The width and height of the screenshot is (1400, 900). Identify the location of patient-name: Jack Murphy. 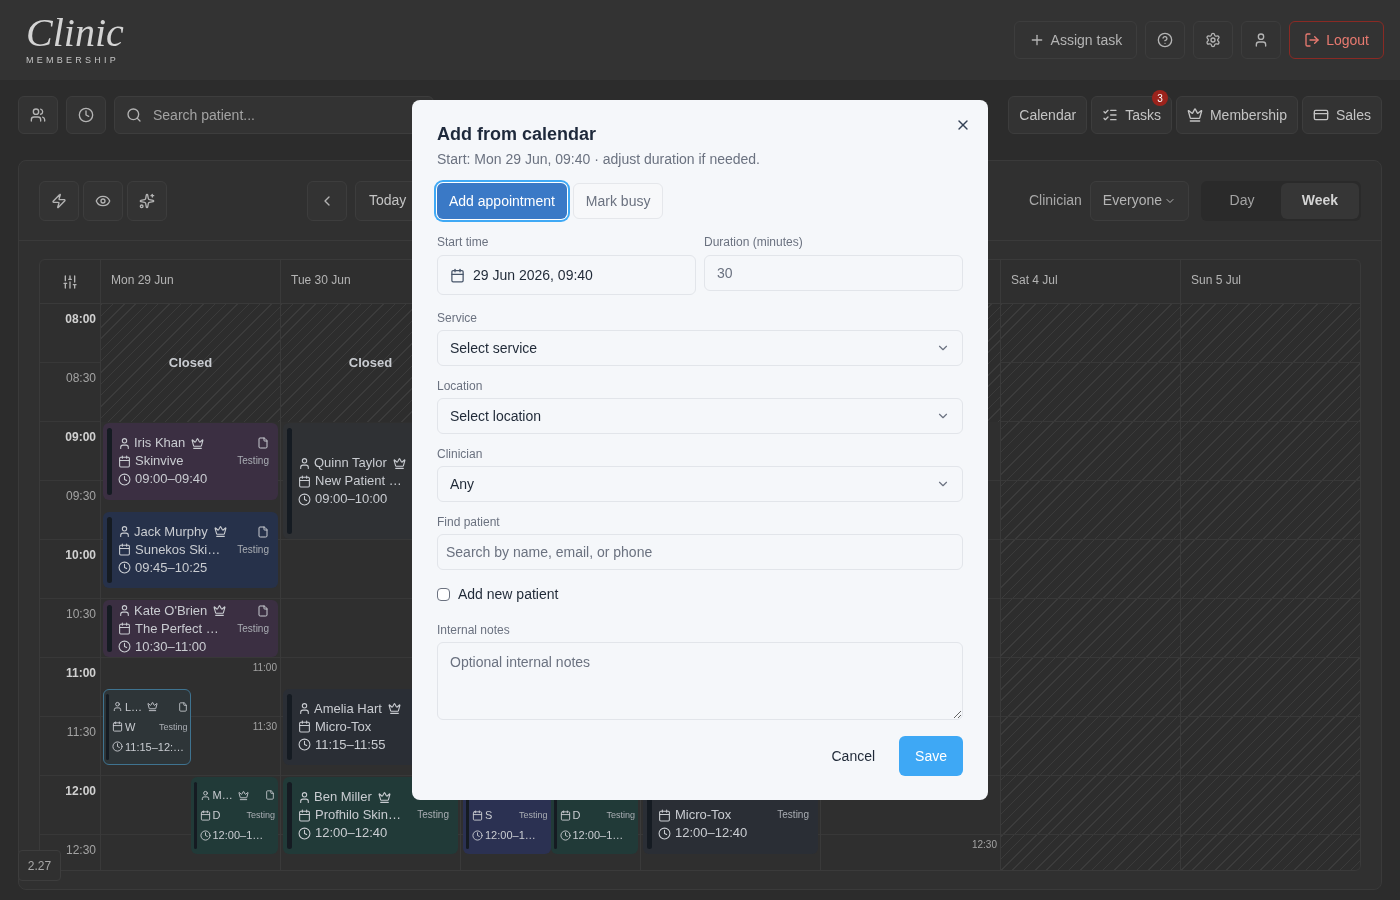
(171, 531).